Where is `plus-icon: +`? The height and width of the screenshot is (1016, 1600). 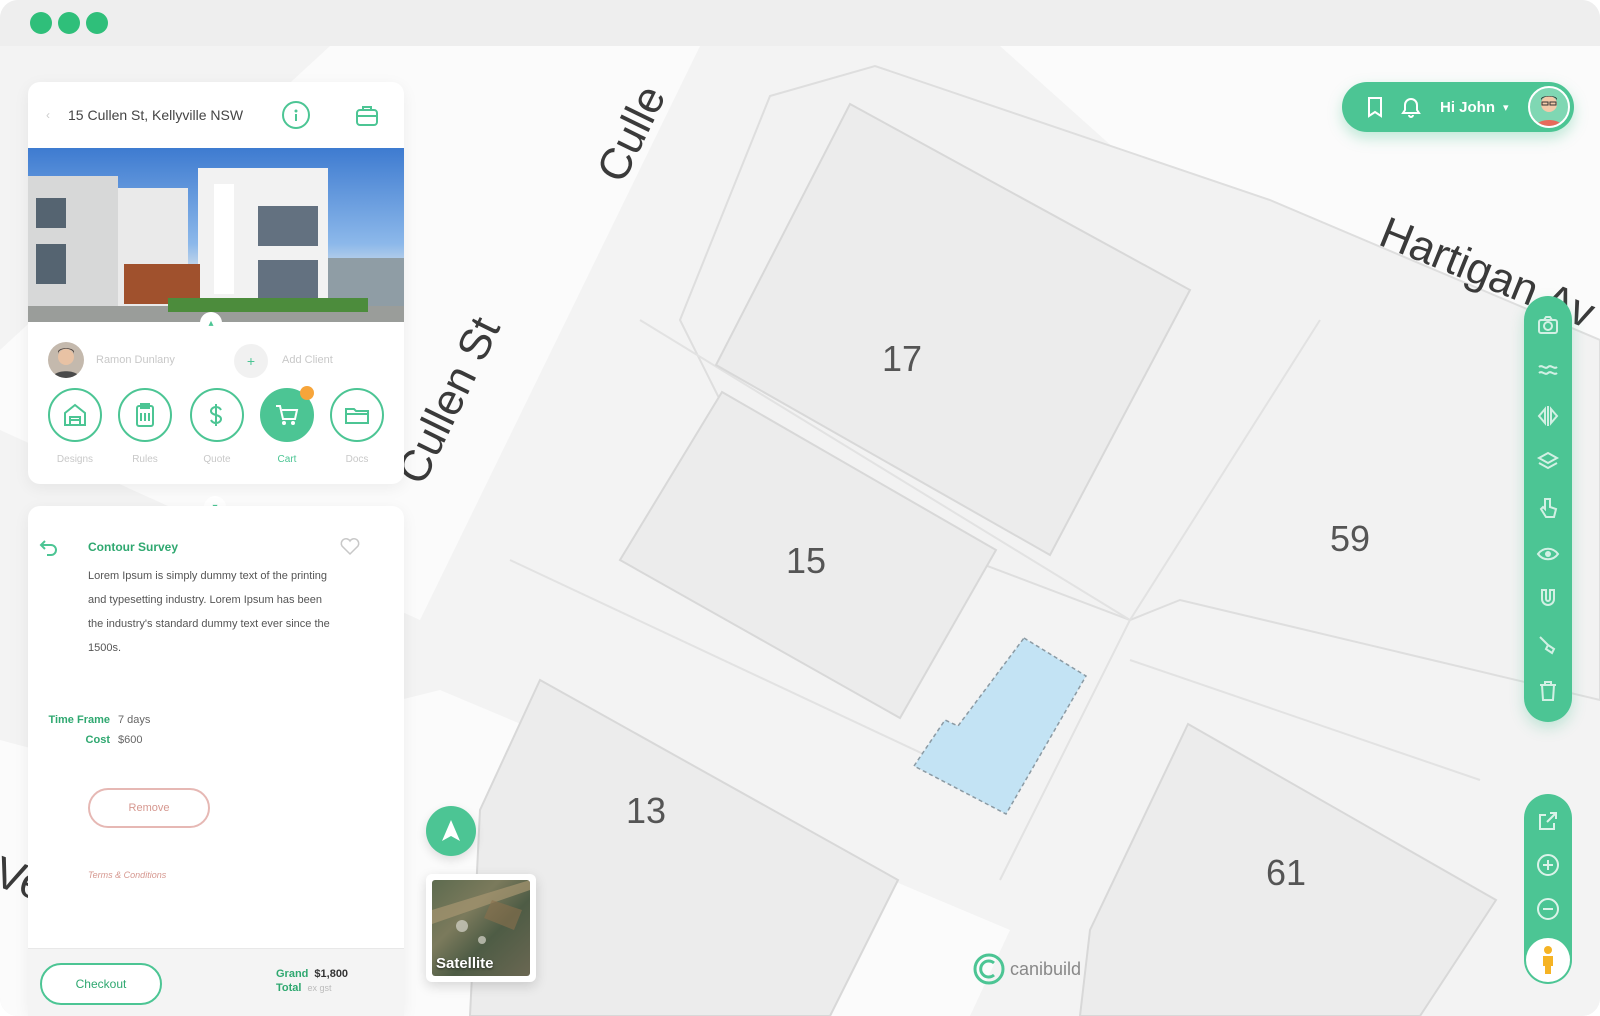 plus-icon: + is located at coordinates (251, 361).